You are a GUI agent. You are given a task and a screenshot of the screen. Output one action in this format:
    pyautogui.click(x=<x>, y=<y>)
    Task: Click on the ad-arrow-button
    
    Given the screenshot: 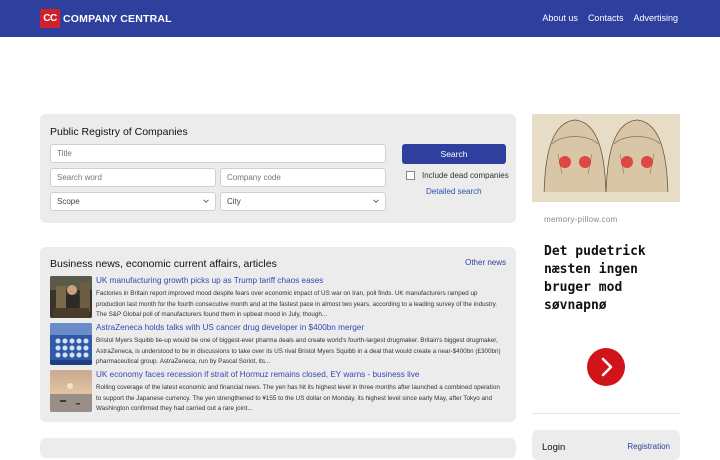 What is the action you would take?
    pyautogui.click(x=606, y=367)
    